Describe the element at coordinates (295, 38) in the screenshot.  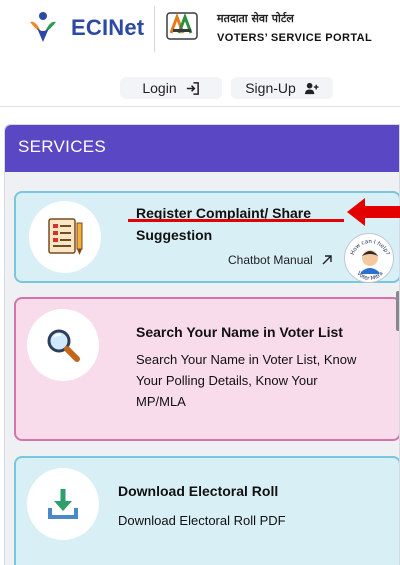
I see `portal-title-english: VOTERS’ SERVICE PORTAL` at that location.